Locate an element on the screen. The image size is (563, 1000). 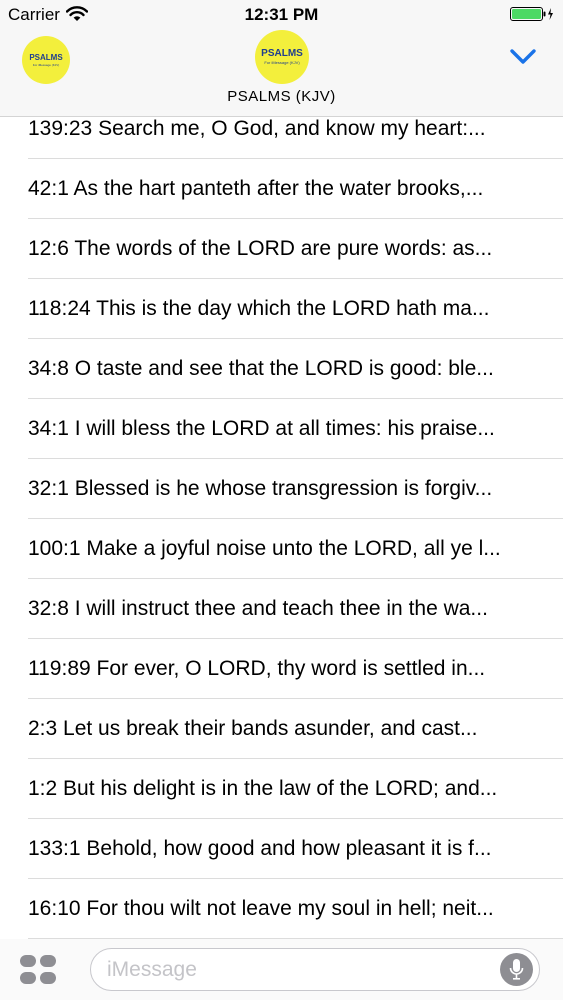
status-bar: Carrier 12:31 PM is located at coordinates (281, 15).